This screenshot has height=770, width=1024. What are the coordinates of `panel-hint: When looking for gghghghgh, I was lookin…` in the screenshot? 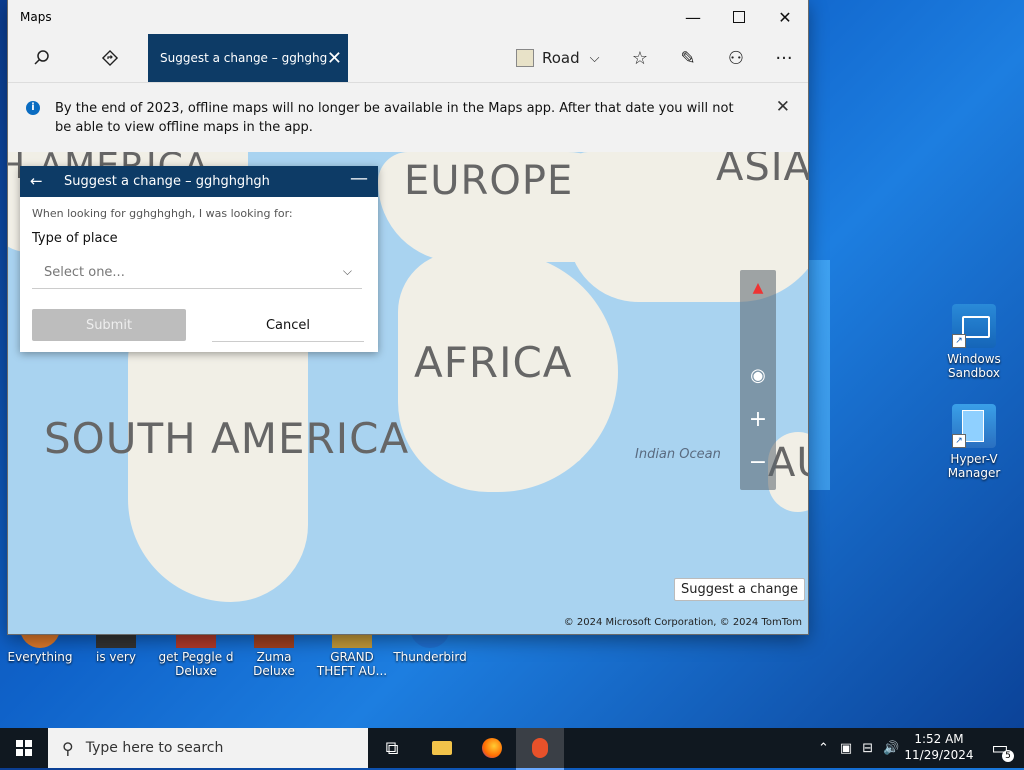 It's located at (162, 213).